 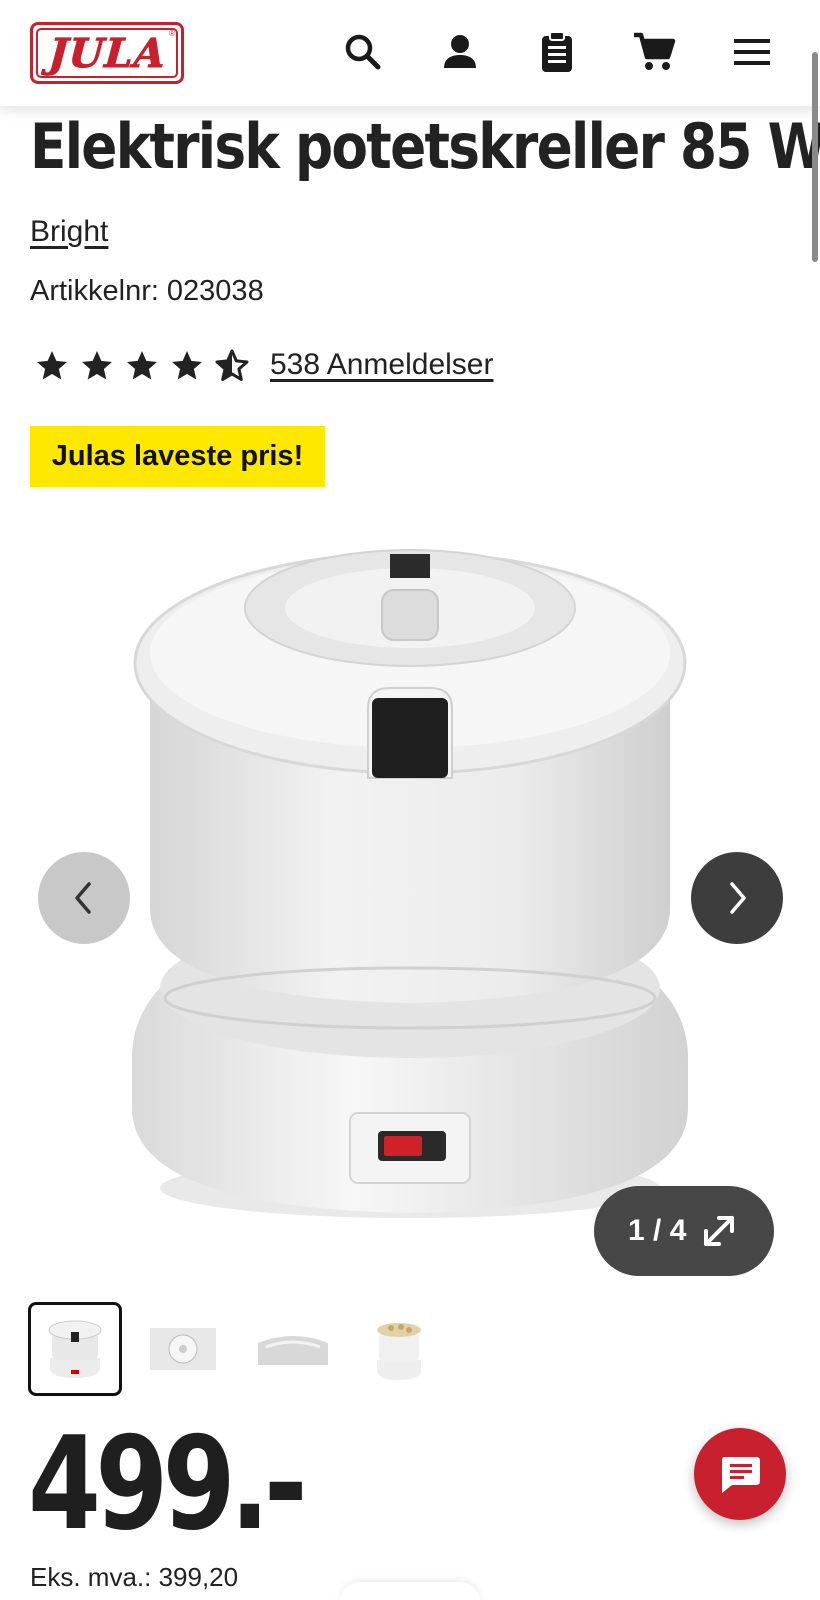 I want to click on page-scrollbar, so click(x=815, y=157).